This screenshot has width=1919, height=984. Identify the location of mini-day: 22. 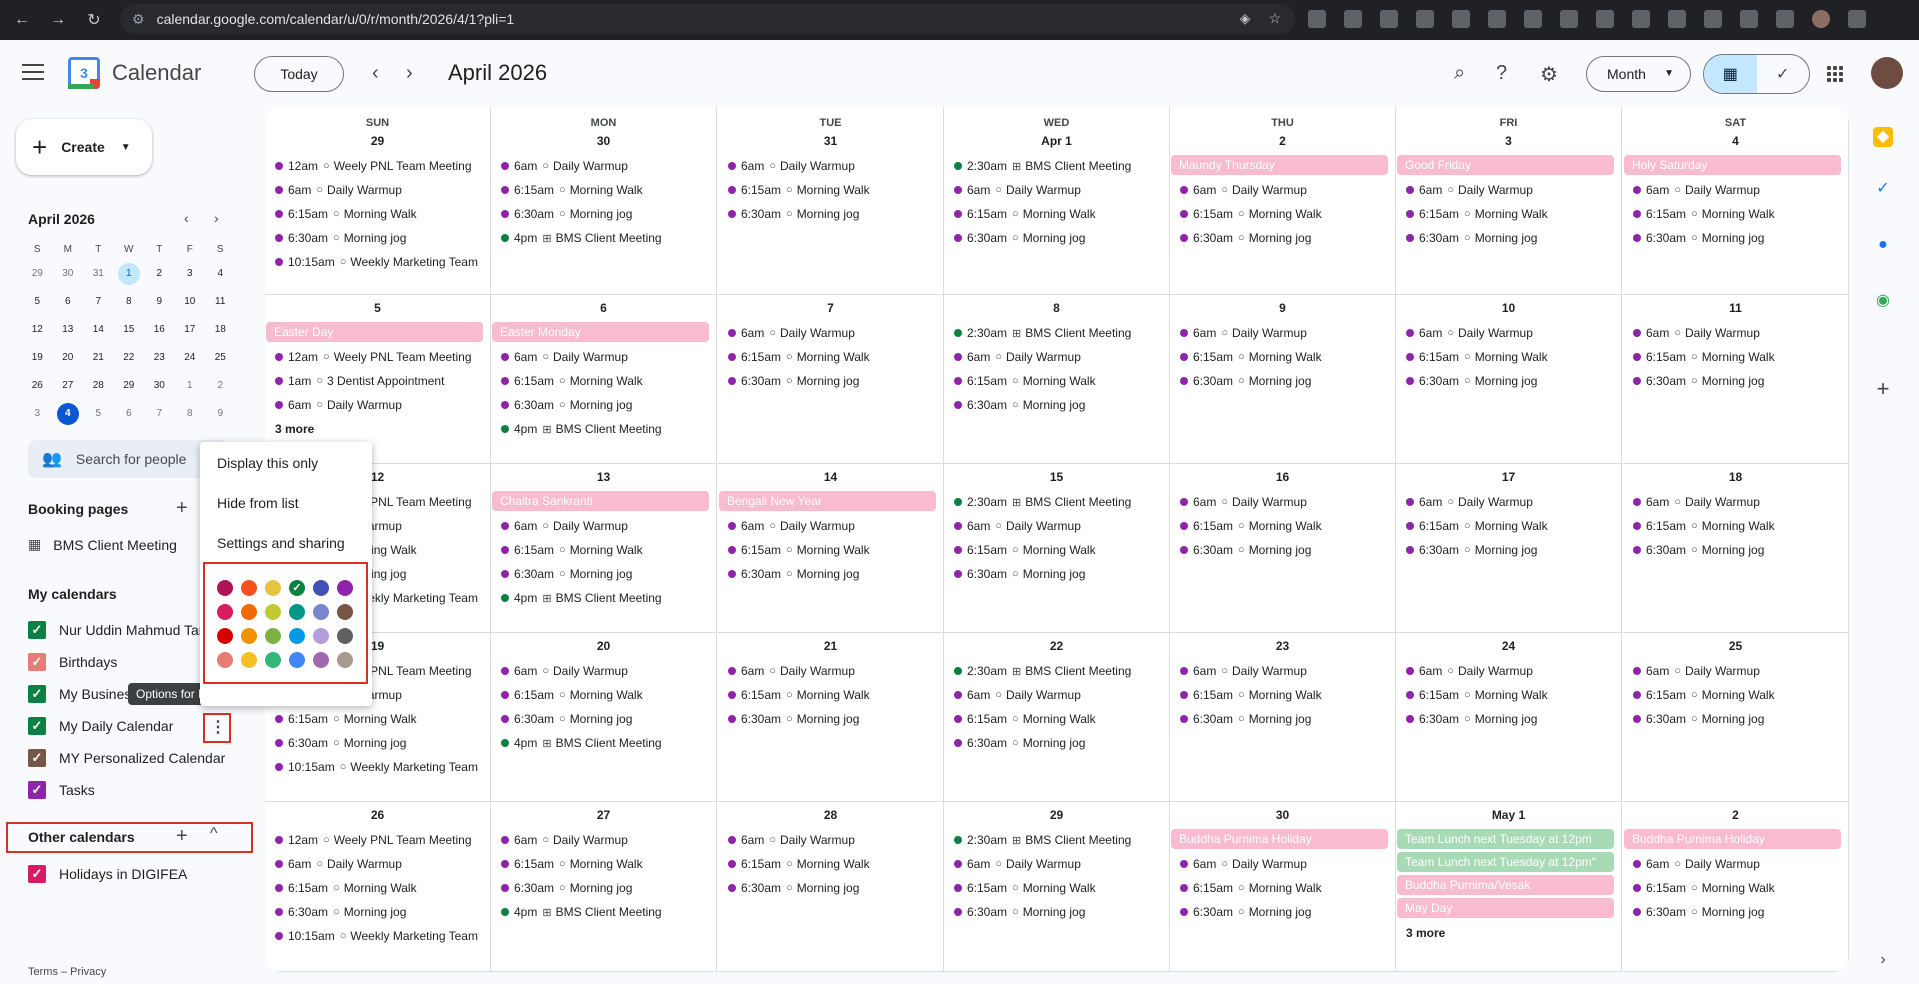
(129, 358).